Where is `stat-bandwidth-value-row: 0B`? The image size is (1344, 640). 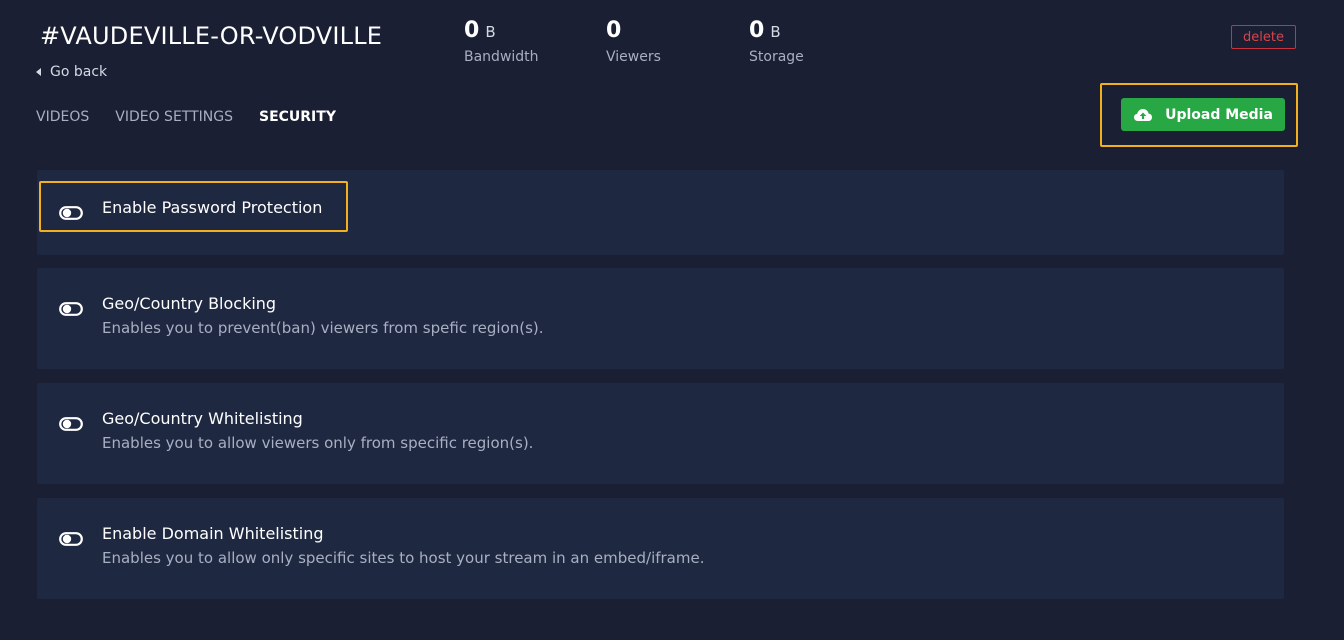 stat-bandwidth-value-row: 0B is located at coordinates (501, 30).